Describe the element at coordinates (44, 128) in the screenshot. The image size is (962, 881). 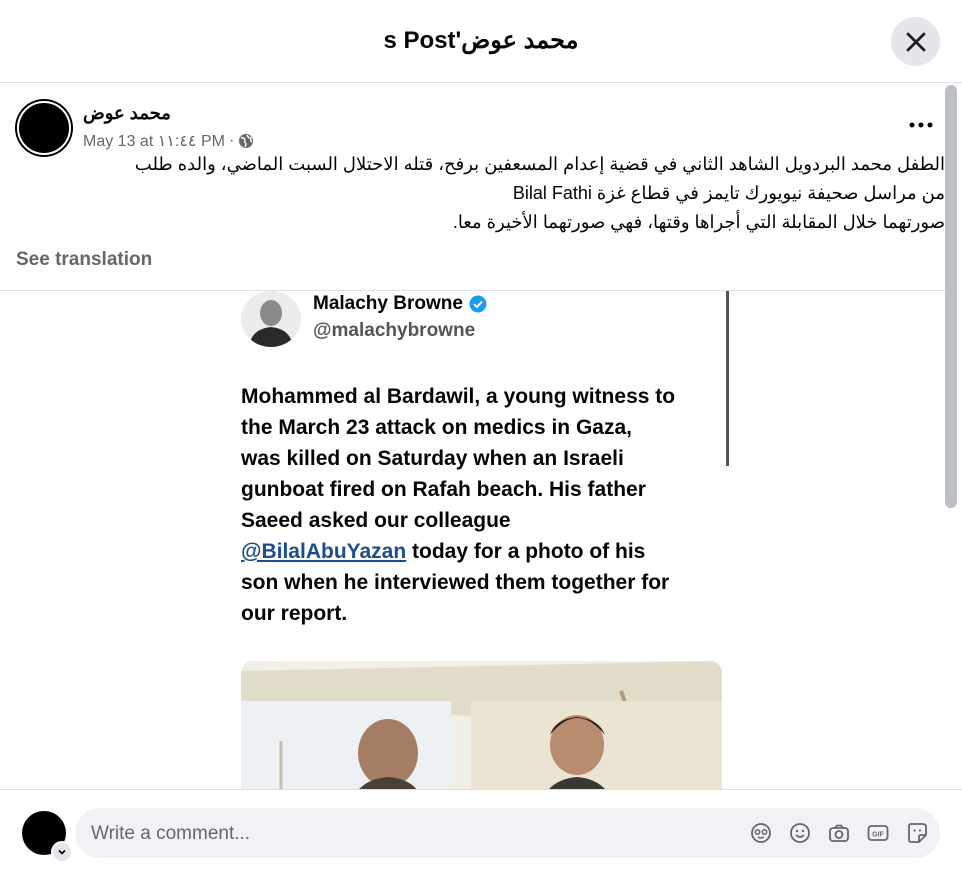
I see `author-avatar` at that location.